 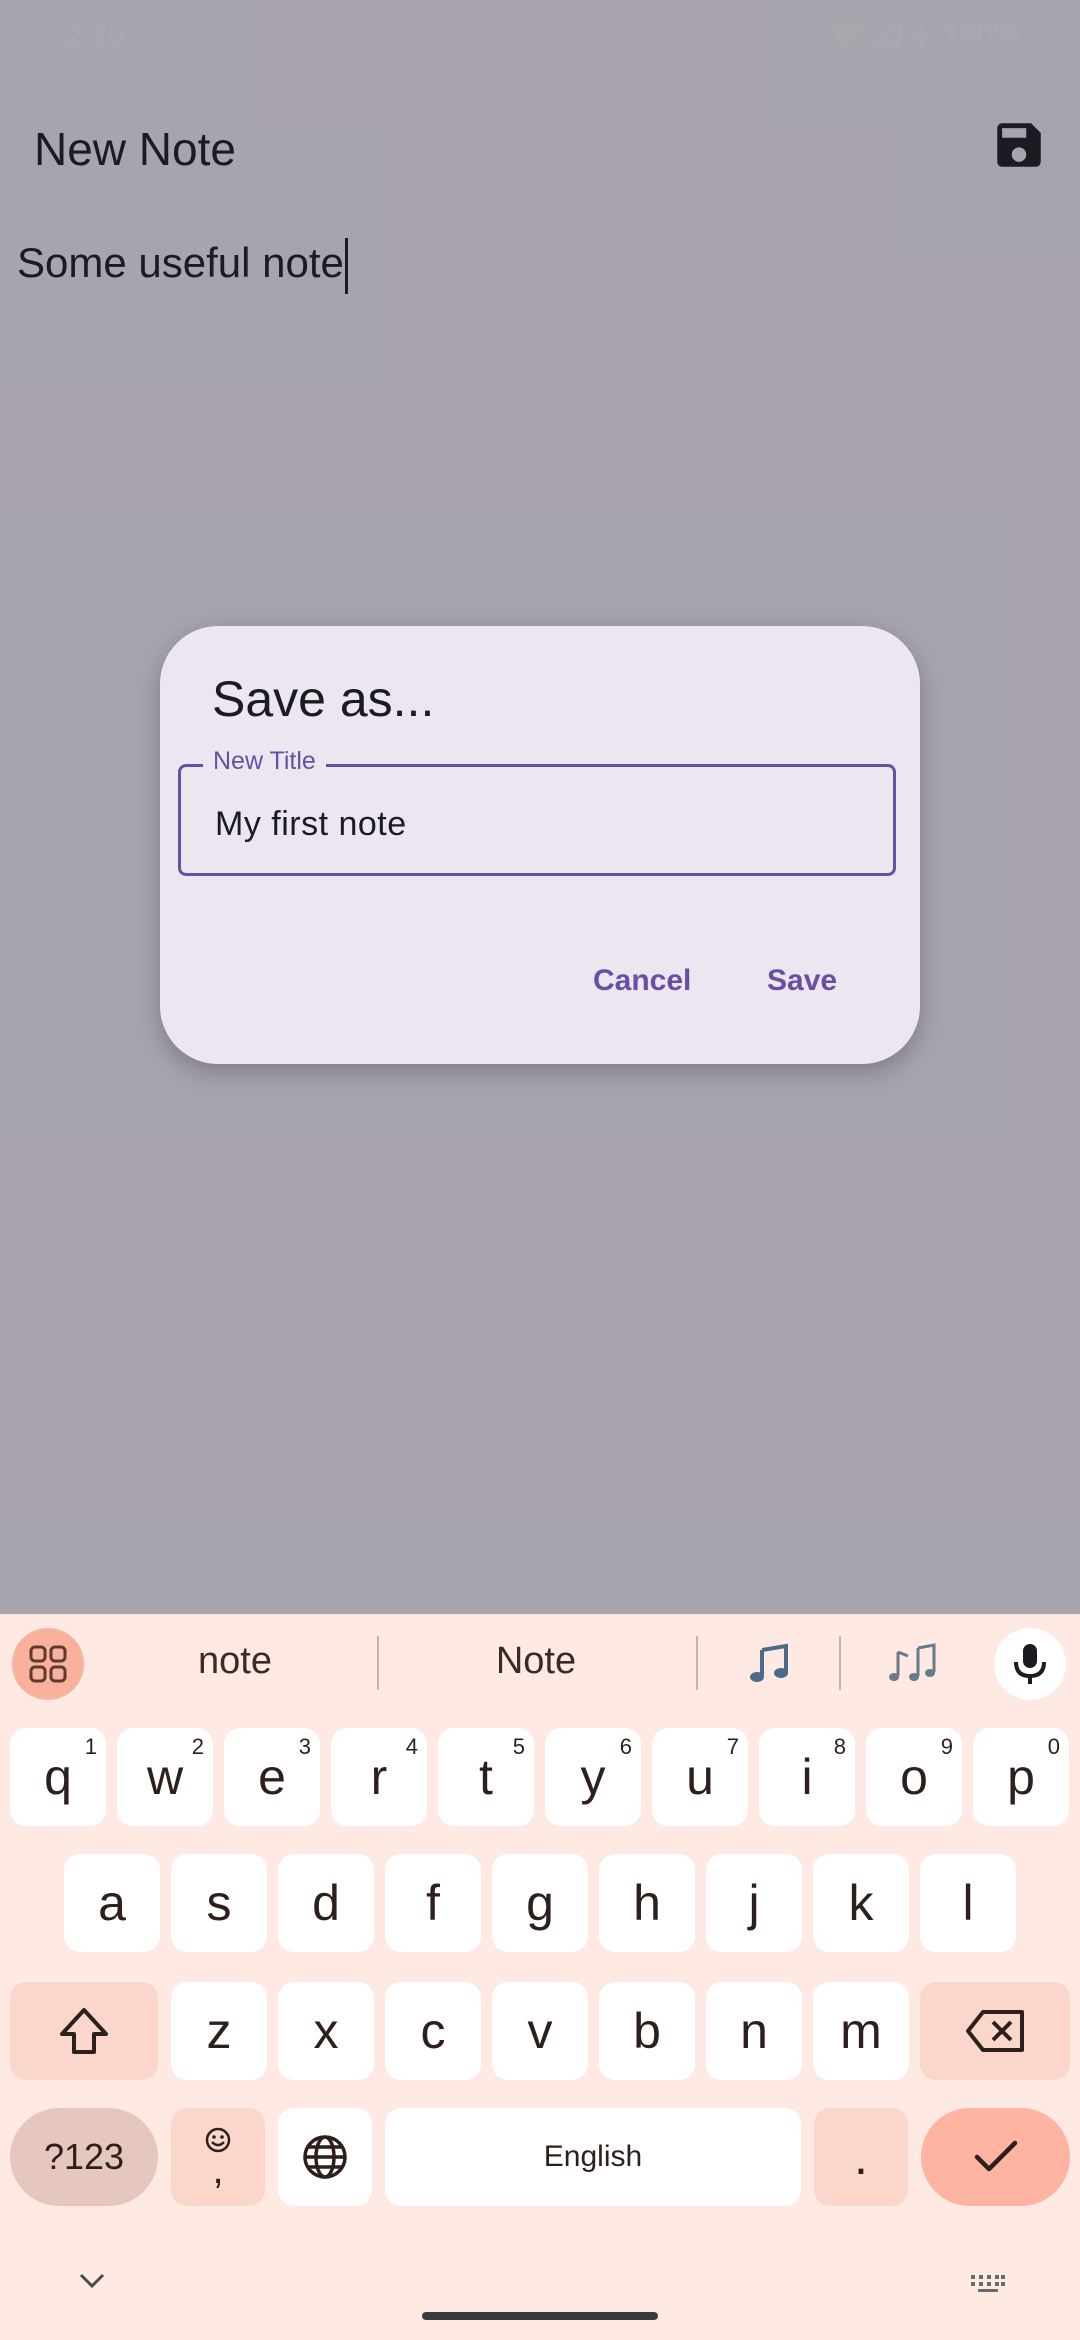 What do you see at coordinates (540, 1903) in the screenshot?
I see `key-g: g` at bounding box center [540, 1903].